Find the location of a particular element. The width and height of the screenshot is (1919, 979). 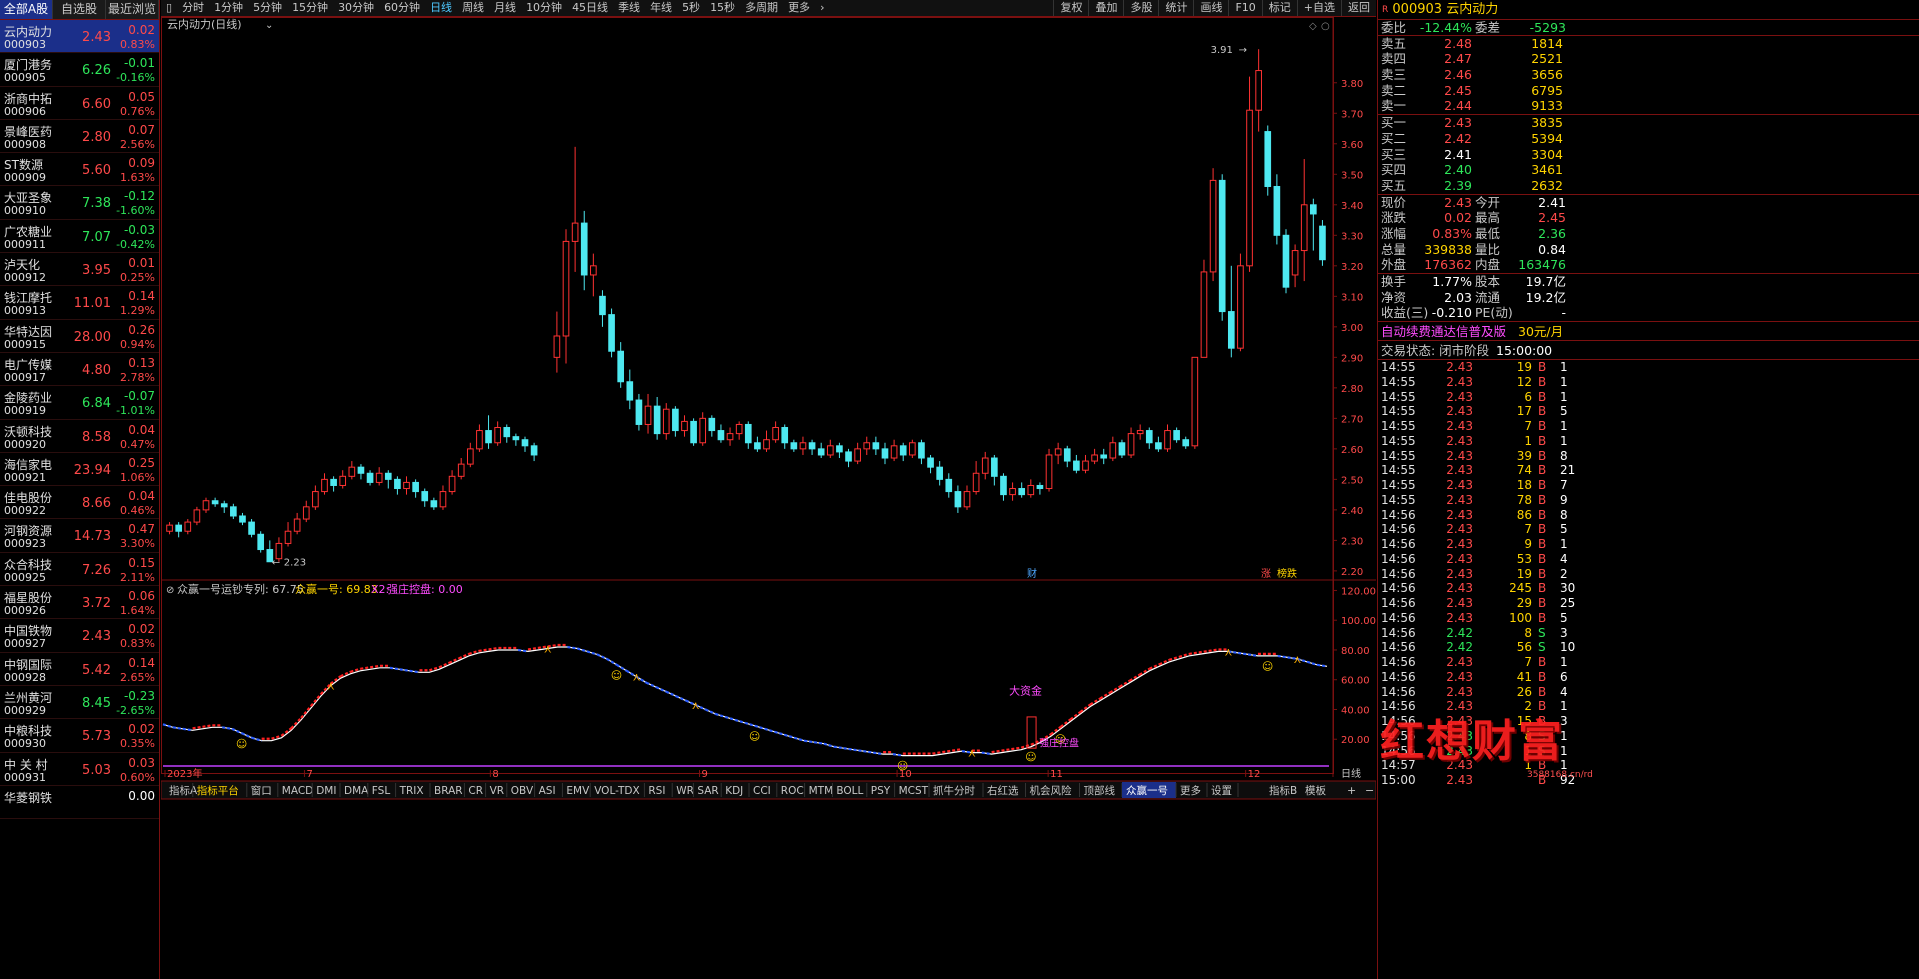

period-tab: 1分钟 is located at coordinates (228, 8).